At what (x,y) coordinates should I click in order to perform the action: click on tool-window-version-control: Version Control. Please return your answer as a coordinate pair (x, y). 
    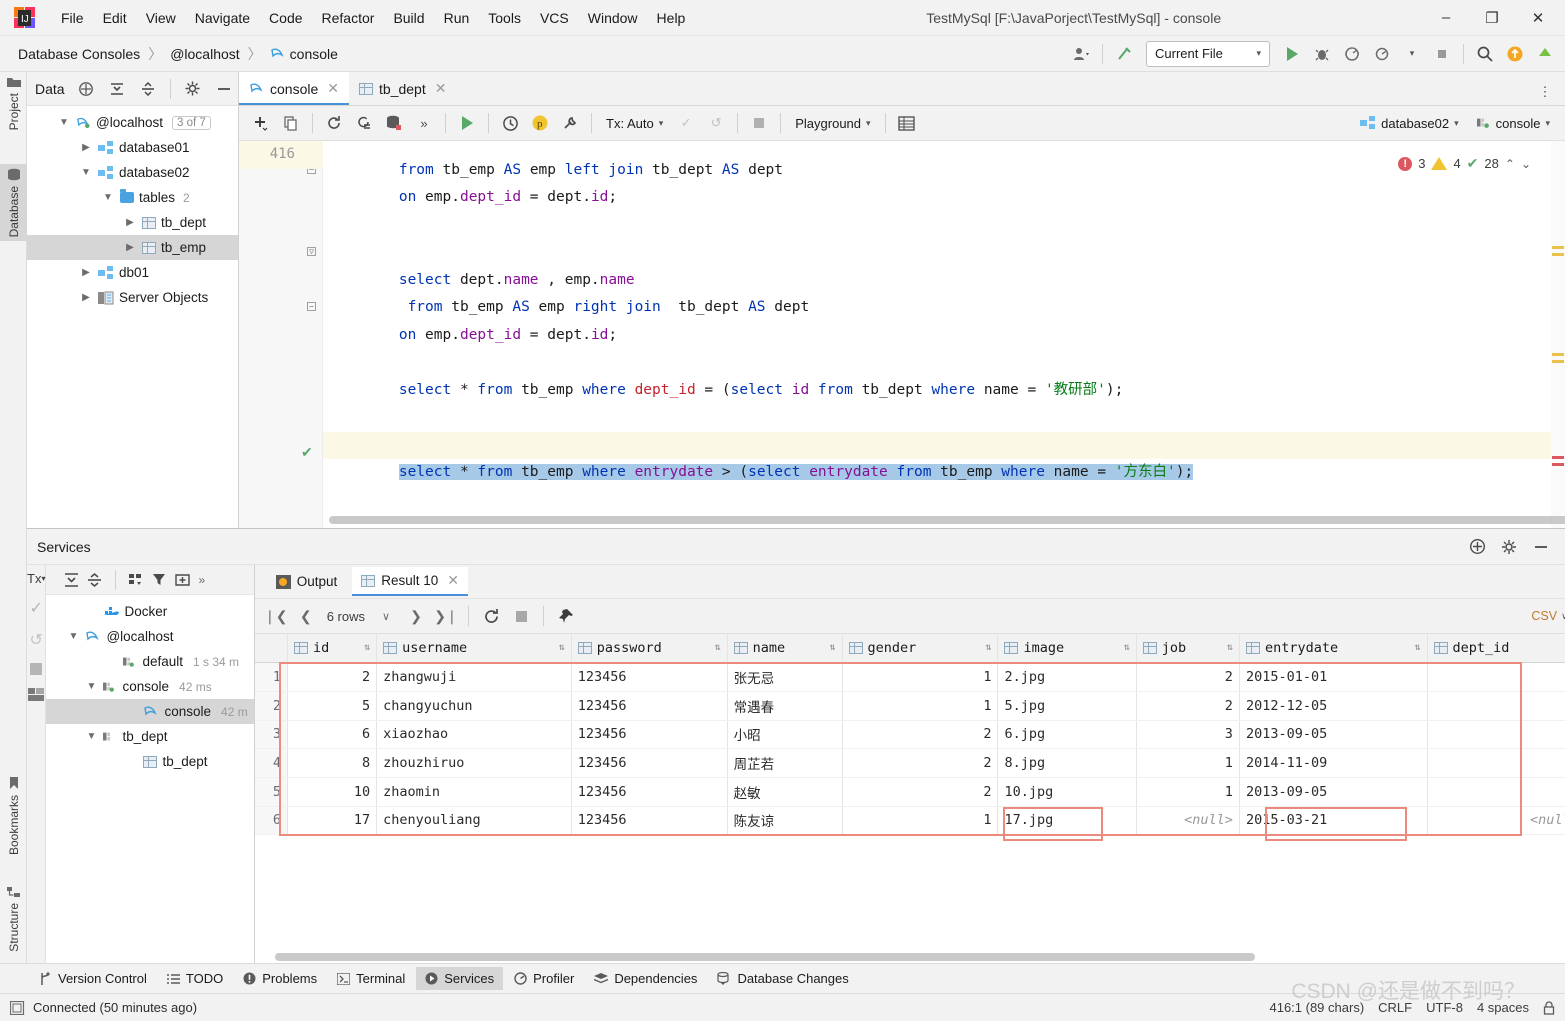
    Looking at the image, I should click on (93, 978).